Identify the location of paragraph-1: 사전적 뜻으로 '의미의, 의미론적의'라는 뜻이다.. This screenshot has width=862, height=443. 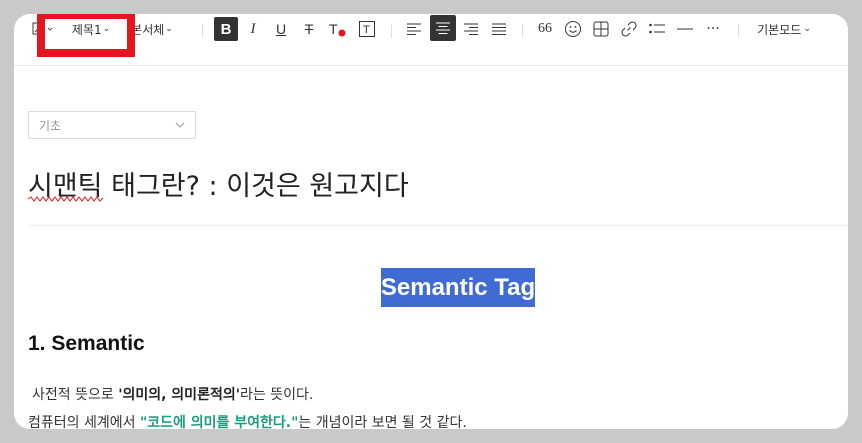
(172, 394).